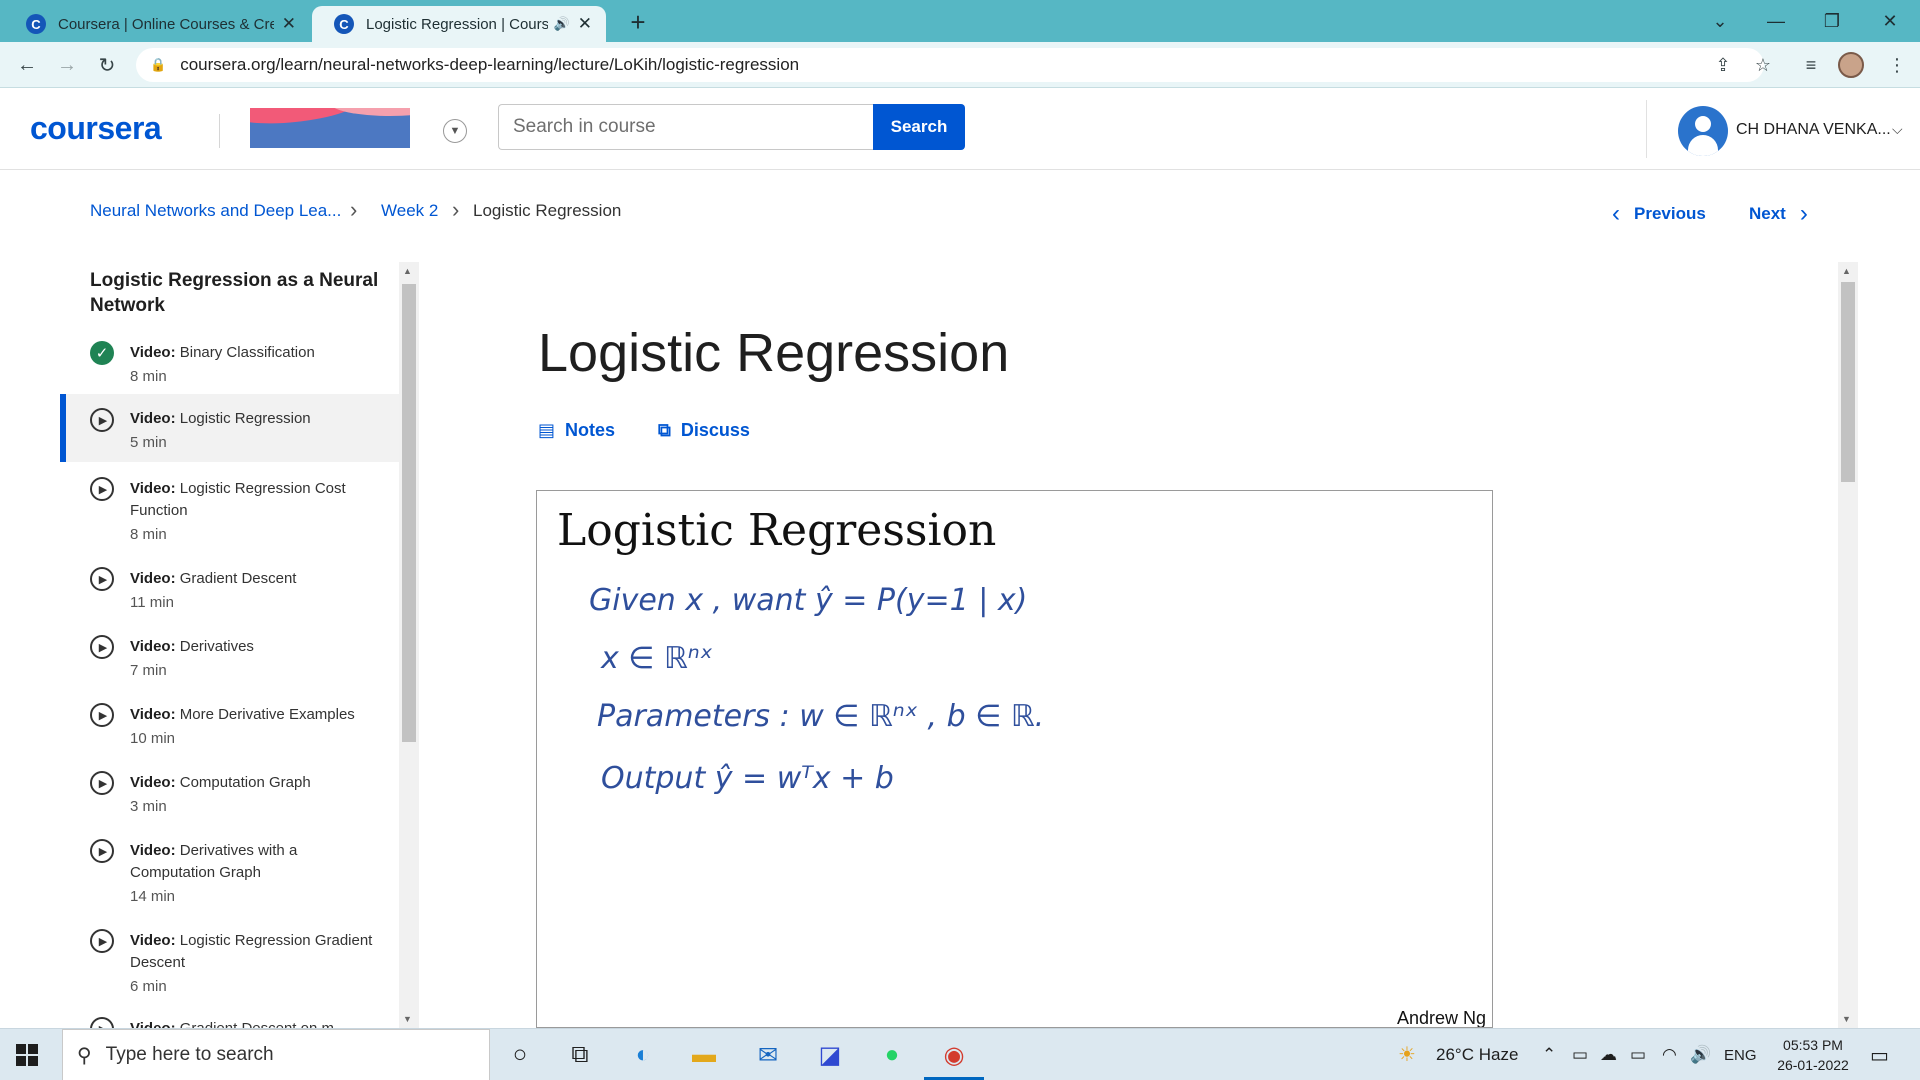 This screenshot has width=1920, height=1080. I want to click on sidebar-item-gradient-descent: ▶ Video: Gradient Descent 11 min, so click(229, 591).